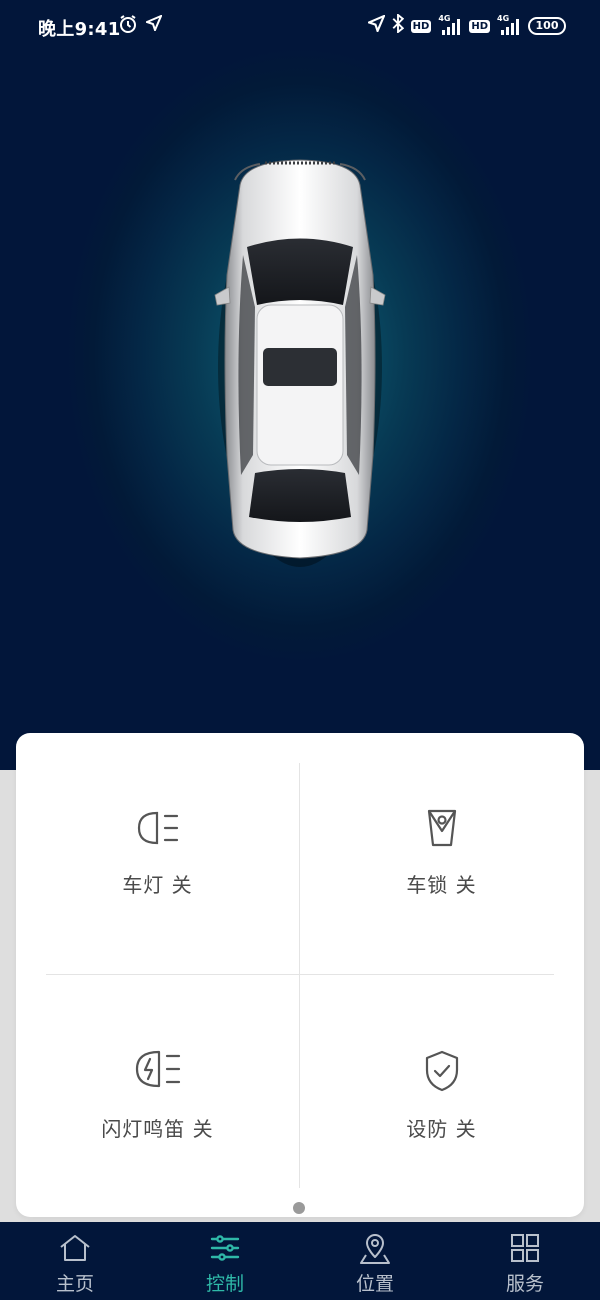 This screenshot has width=600, height=1300. Describe the element at coordinates (465, 25) in the screenshot. I see `status-indicators: HD 4G HD 4G 100` at that location.